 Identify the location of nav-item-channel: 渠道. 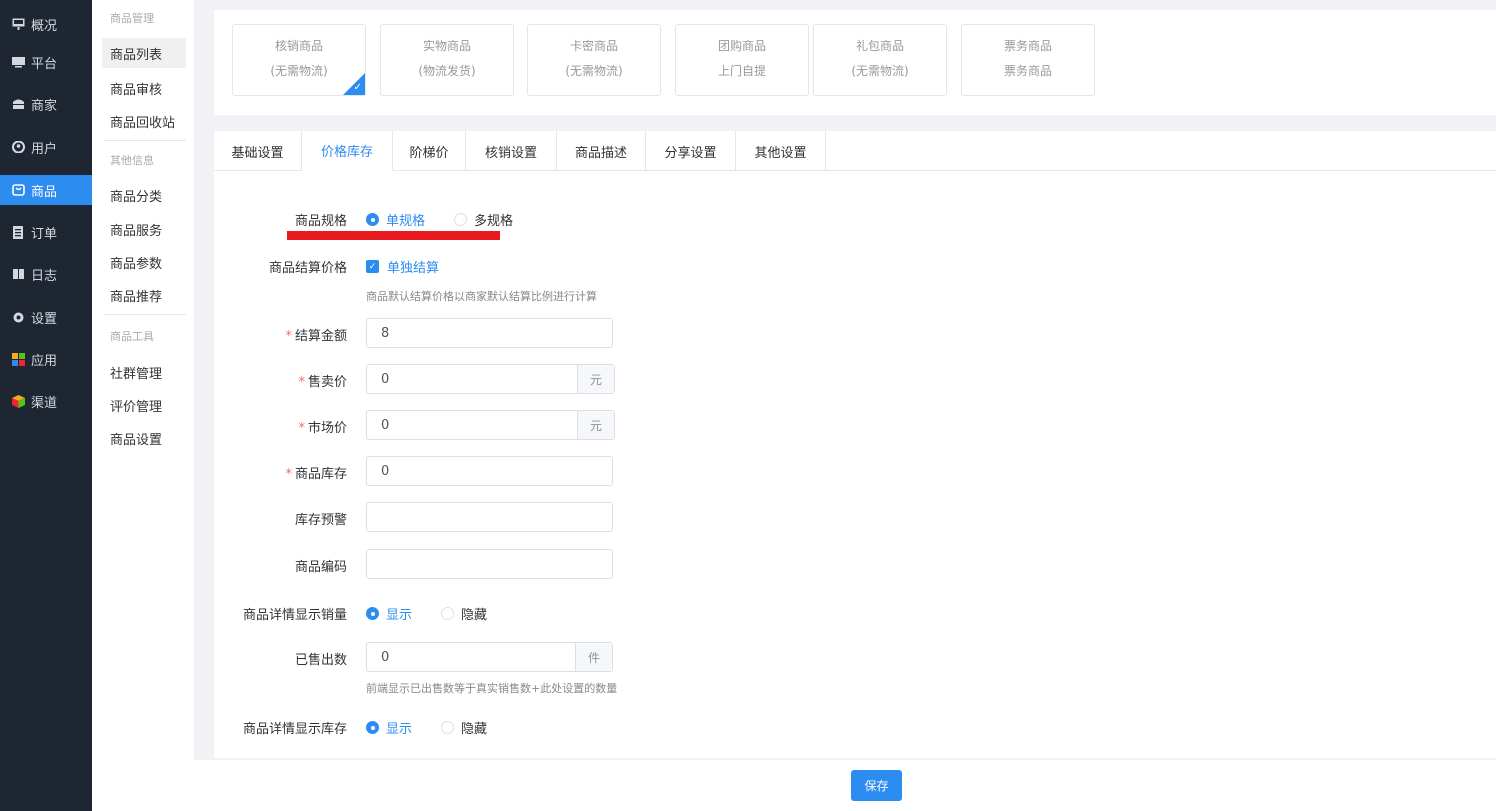
(46, 401).